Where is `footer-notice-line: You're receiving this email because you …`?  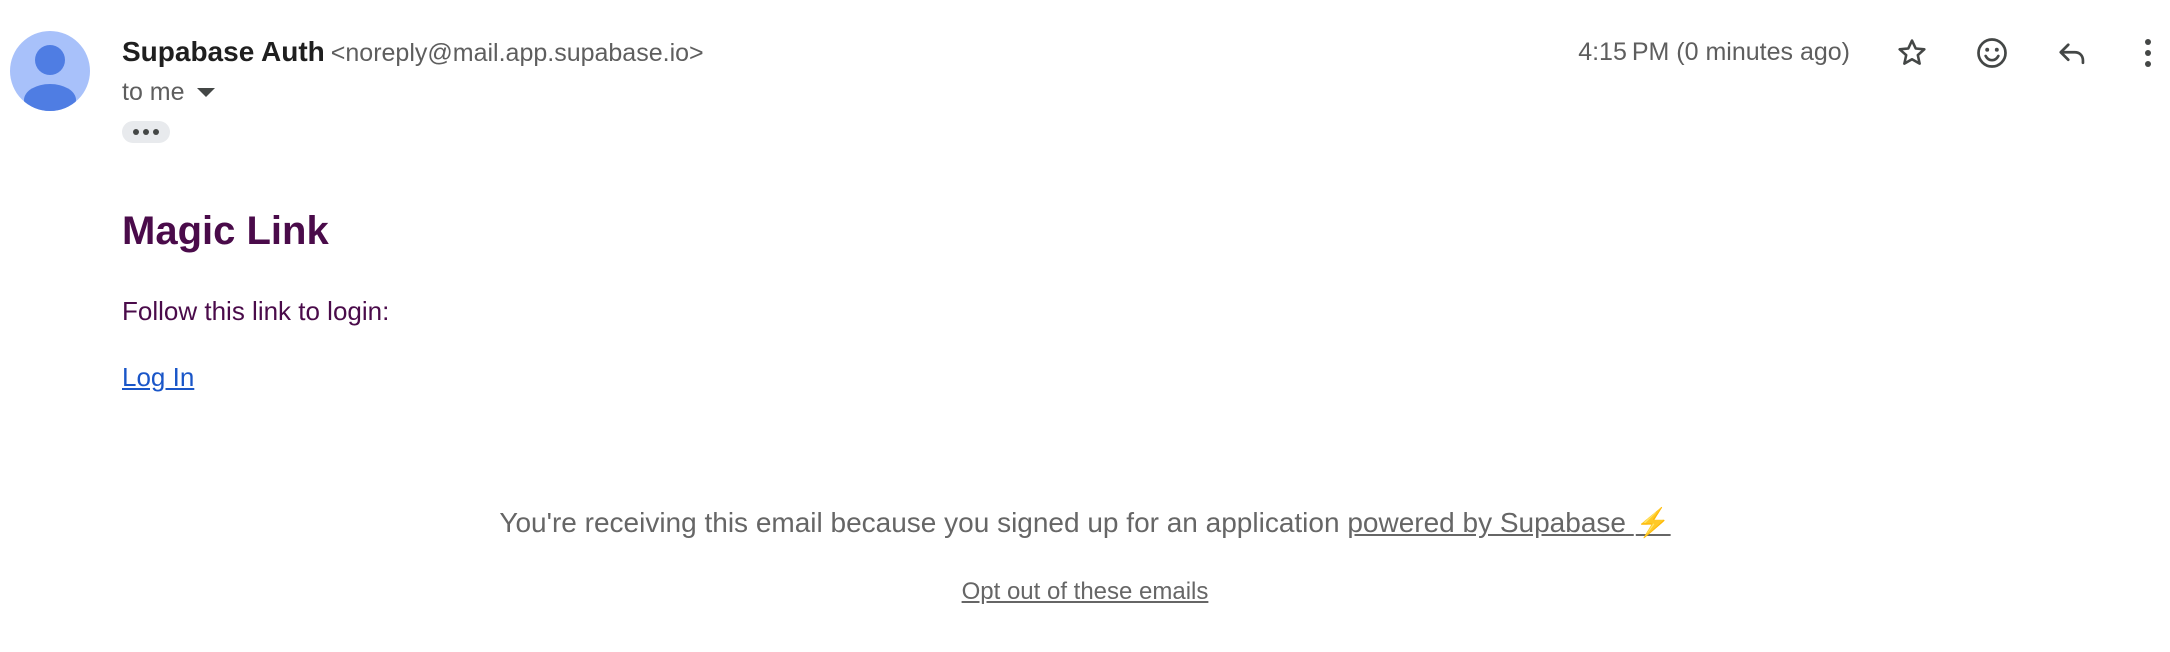 footer-notice-line: You're receiving this email because you … is located at coordinates (1085, 523).